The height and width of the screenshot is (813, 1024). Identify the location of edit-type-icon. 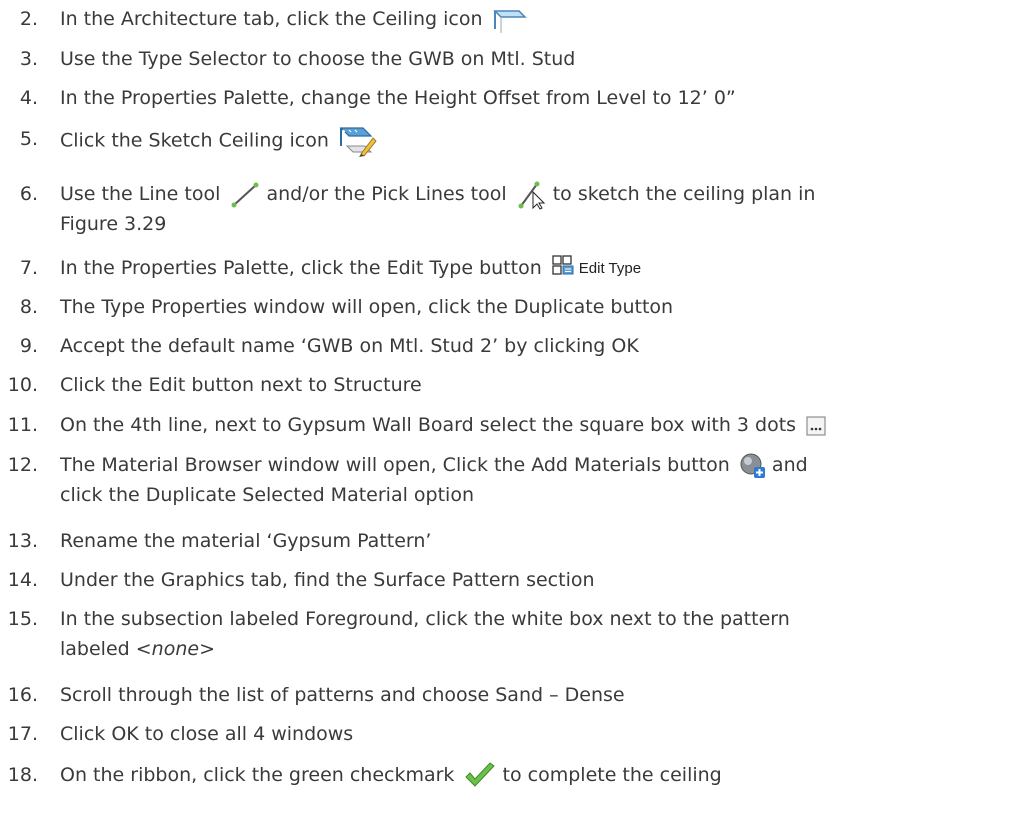
(563, 269).